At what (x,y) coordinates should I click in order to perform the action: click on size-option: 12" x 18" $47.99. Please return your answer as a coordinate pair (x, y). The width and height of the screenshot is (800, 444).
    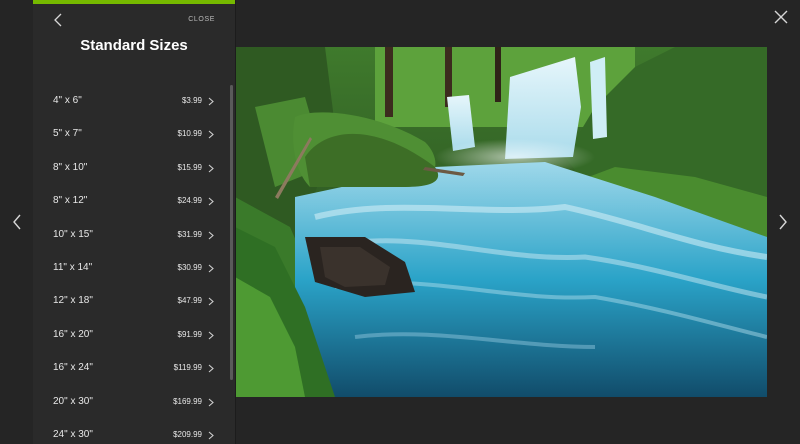
    Looking at the image, I should click on (130, 301).